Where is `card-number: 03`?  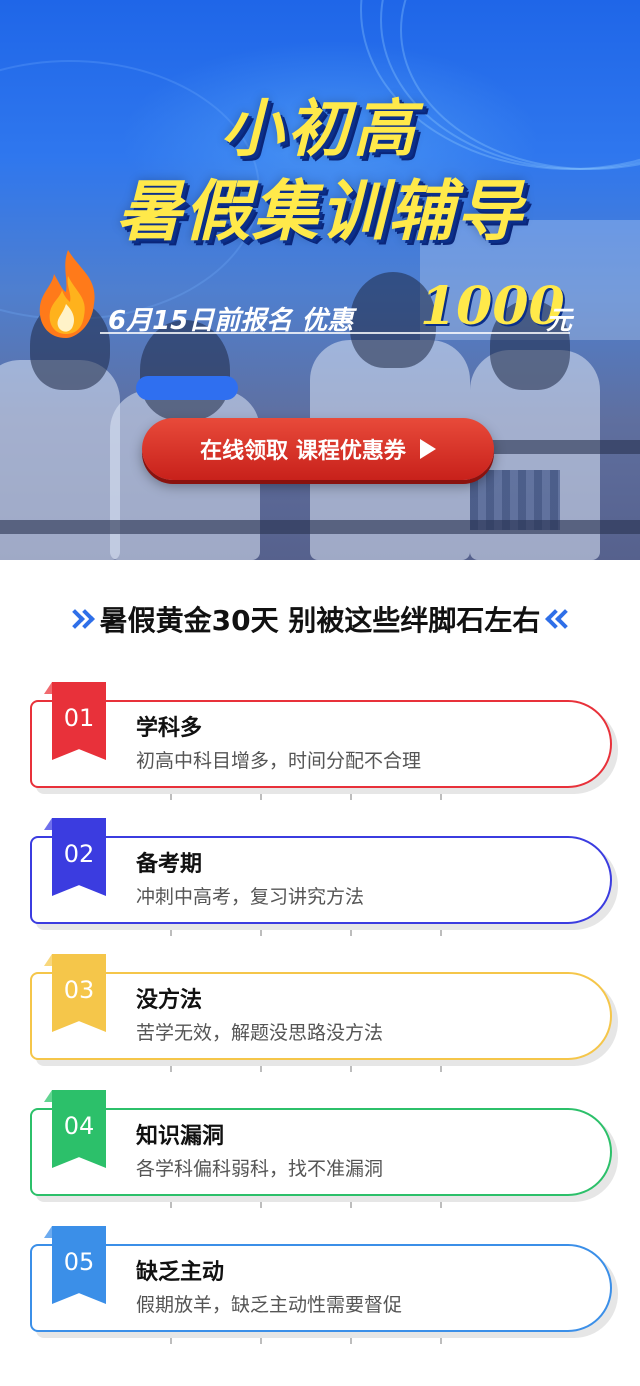
card-number: 03 is located at coordinates (79, 993).